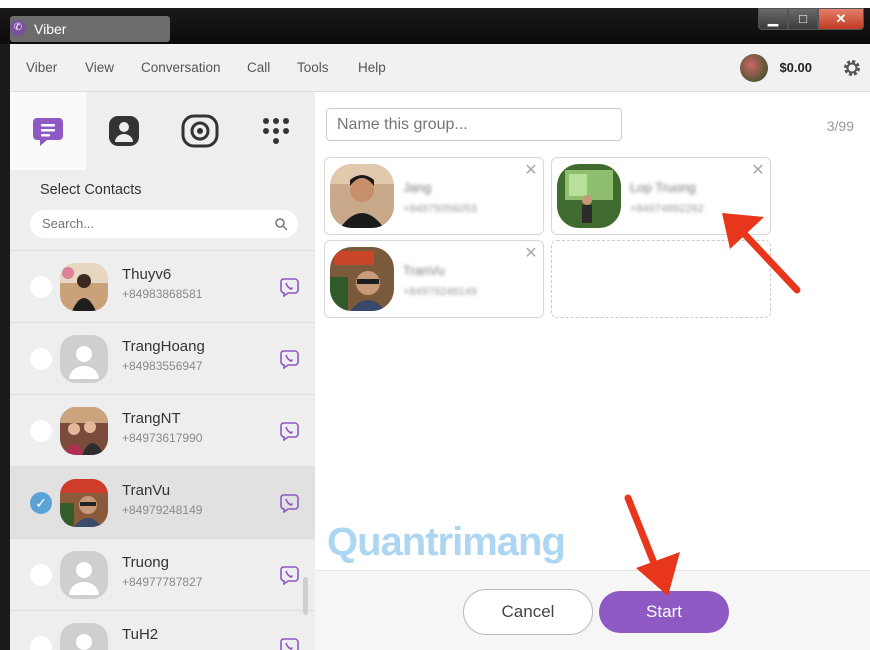  I want to click on contact-name: TuH2, so click(140, 634).